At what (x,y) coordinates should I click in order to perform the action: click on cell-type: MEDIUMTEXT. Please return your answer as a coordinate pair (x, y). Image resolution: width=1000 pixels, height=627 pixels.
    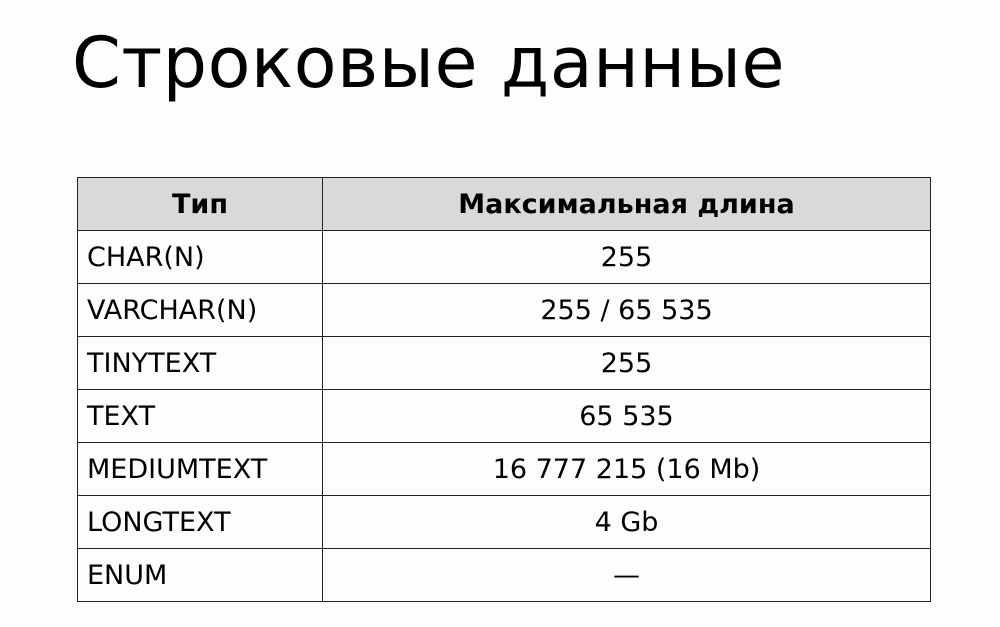
    Looking at the image, I should click on (200, 469).